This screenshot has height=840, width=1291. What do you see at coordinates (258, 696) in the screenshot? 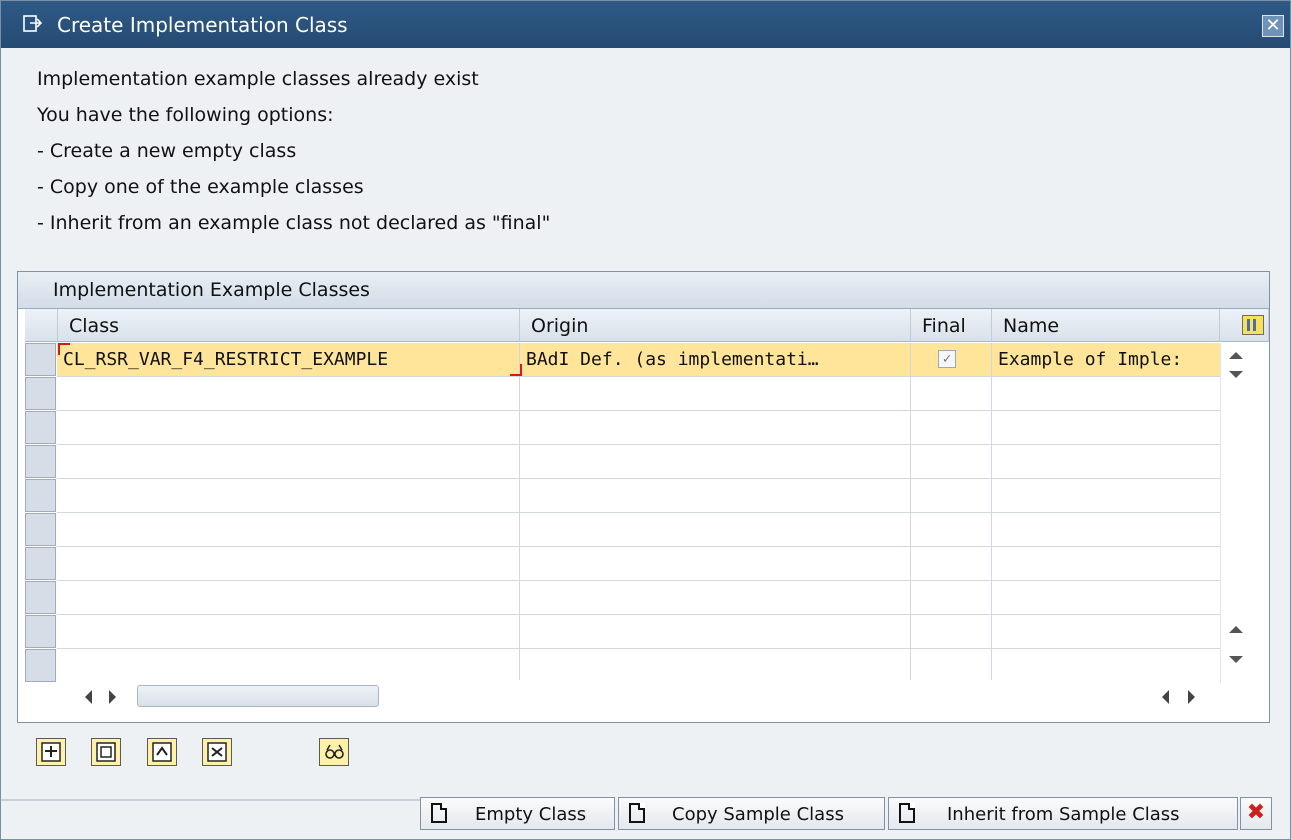
I see `scroll-thumb` at bounding box center [258, 696].